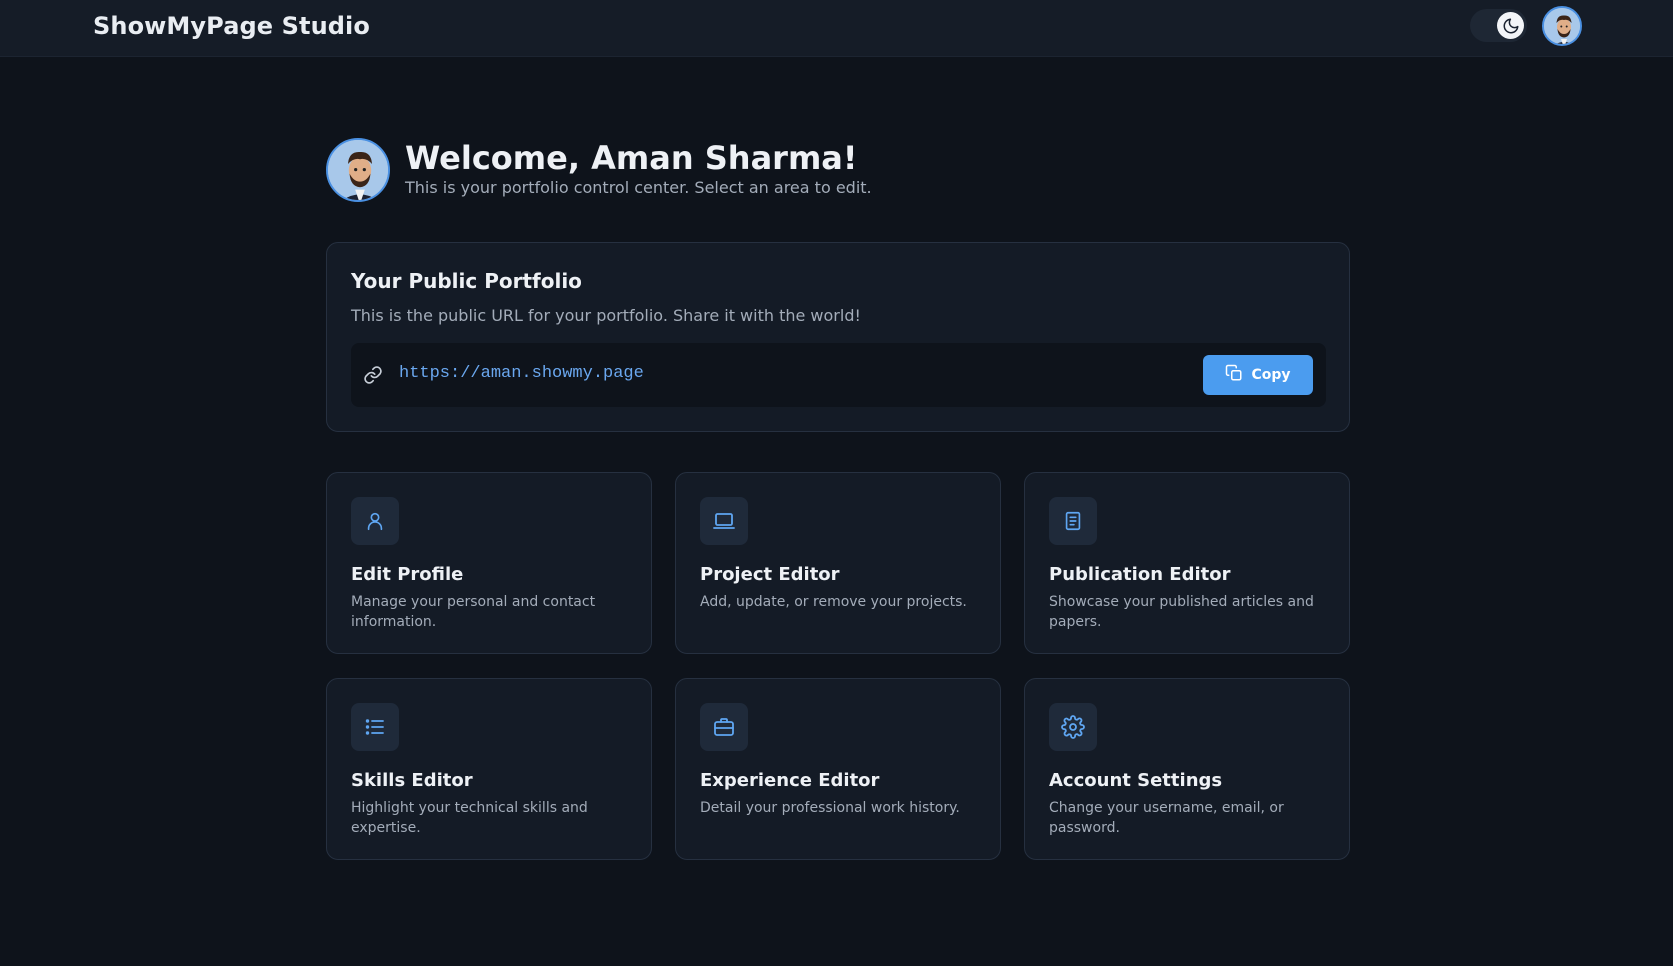  Describe the element at coordinates (724, 727) in the screenshot. I see `briefcase-icon` at that location.